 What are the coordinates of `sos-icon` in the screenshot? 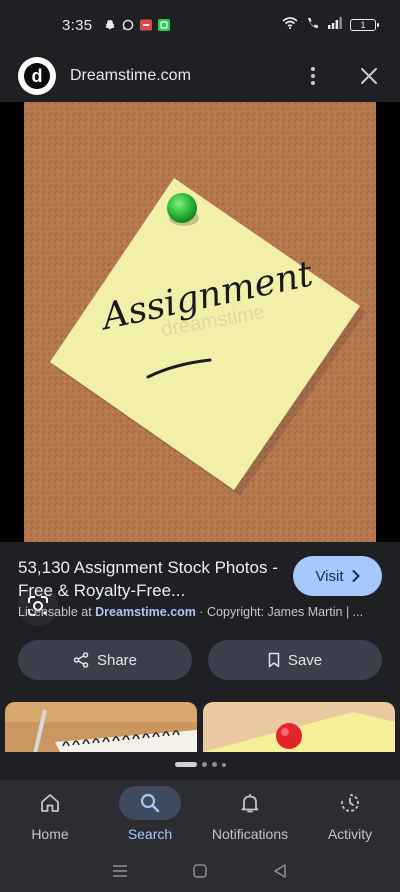 It's located at (146, 25).